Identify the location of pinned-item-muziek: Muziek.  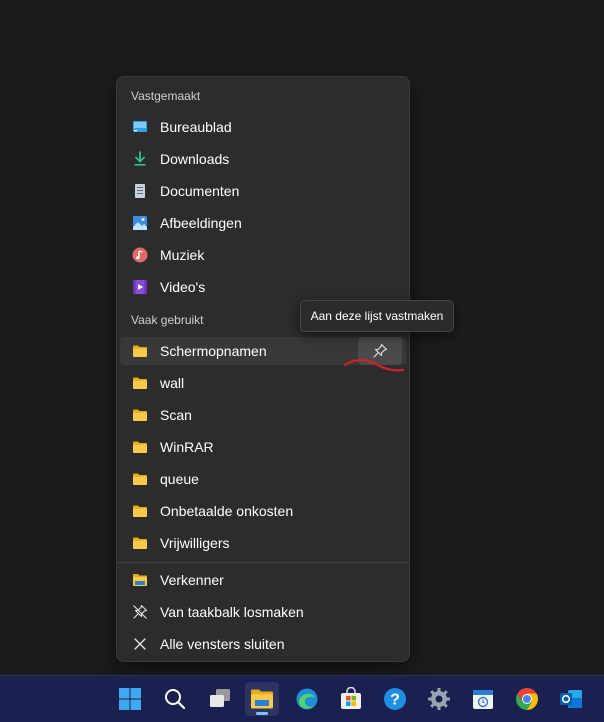
(263, 255).